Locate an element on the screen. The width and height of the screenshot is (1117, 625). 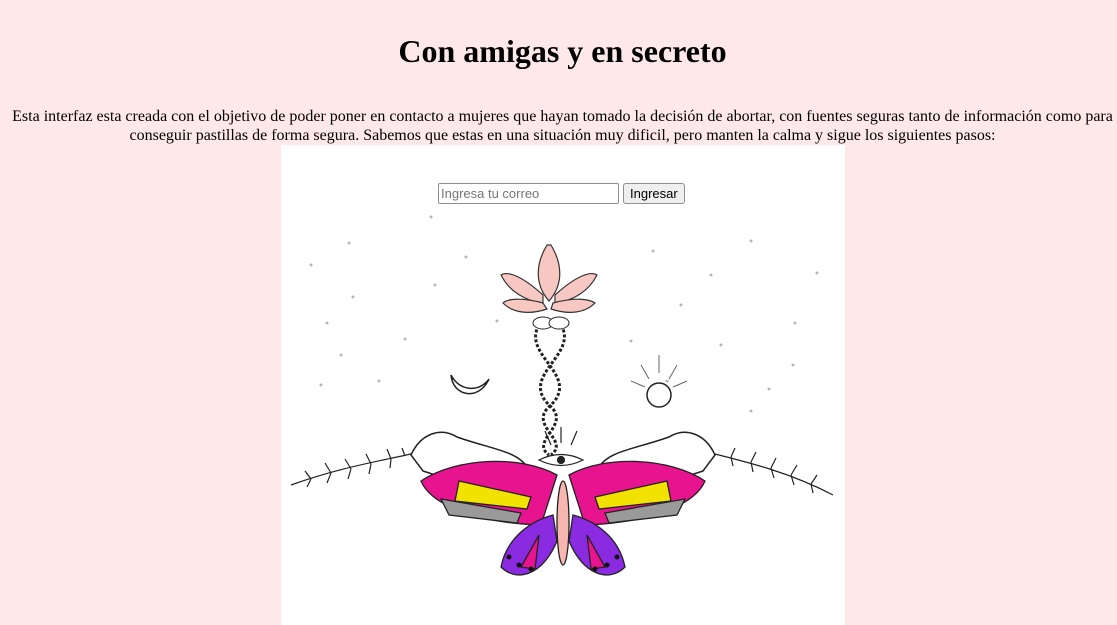
left-branch is located at coordinates (353, 467).